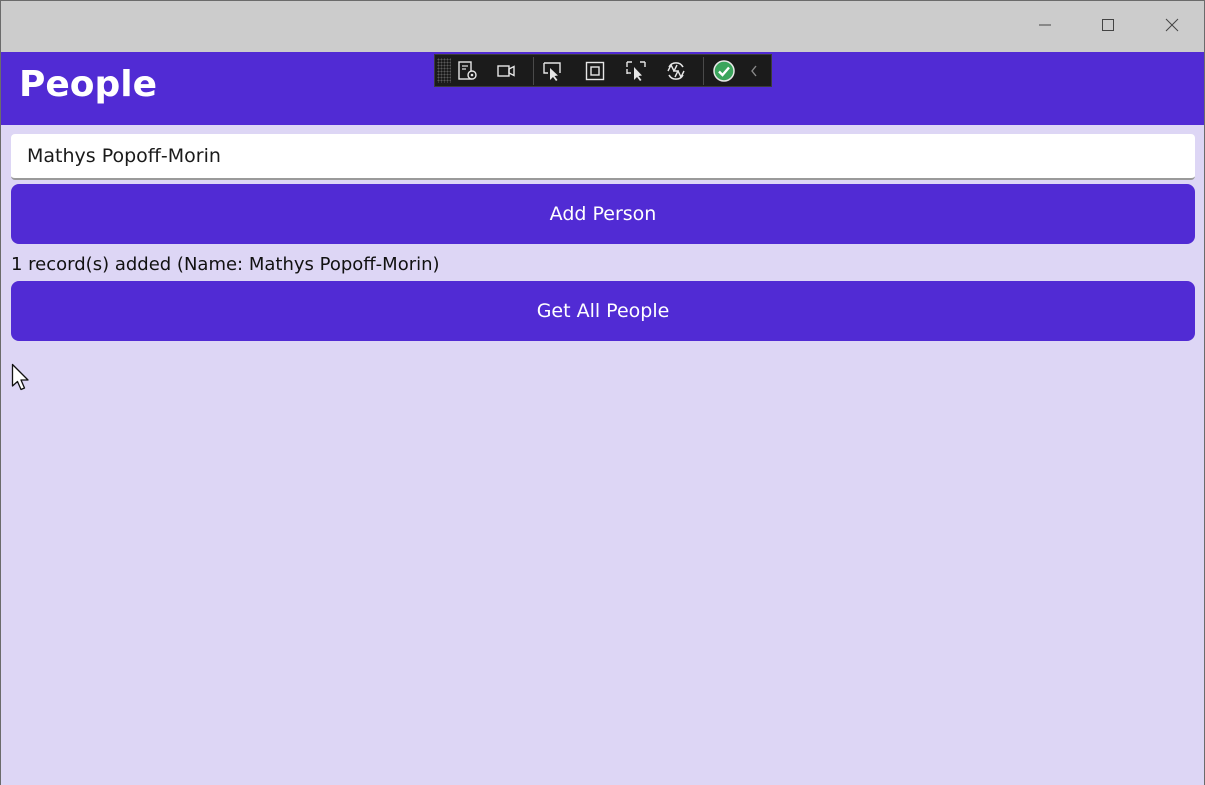 The width and height of the screenshot is (1205, 785). Describe the element at coordinates (88, 84) in the screenshot. I see `page-title: People` at that location.